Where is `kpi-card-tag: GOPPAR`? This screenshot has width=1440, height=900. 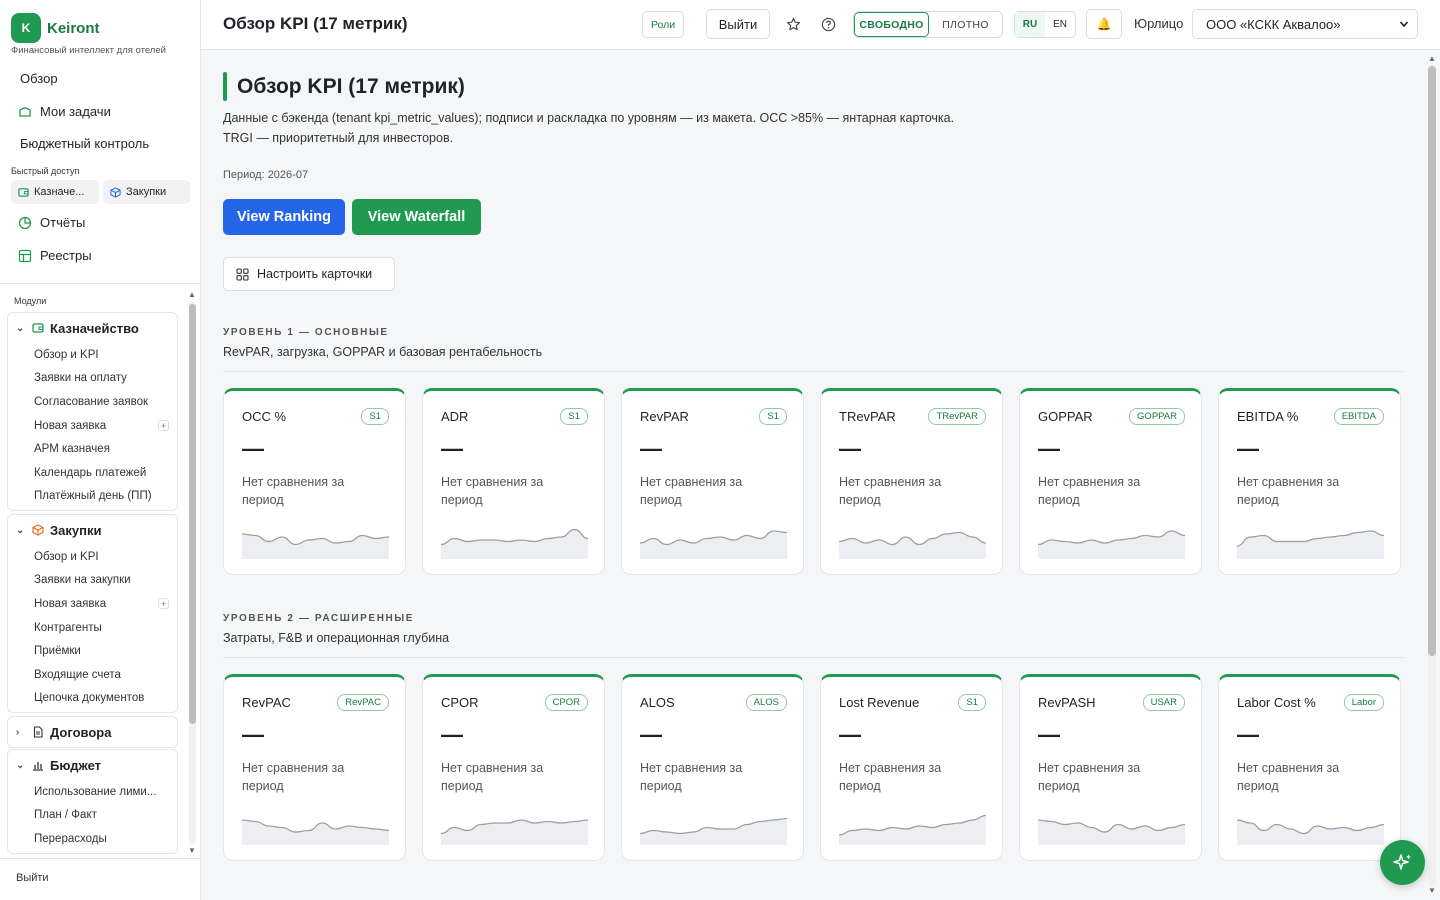
kpi-card-tag: GOPPAR is located at coordinates (1157, 416).